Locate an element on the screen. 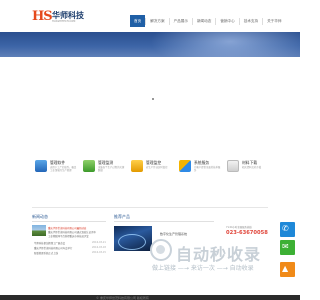 This screenshot has width=320, height=300. footer-copyright: © 重庆华师世茂科技有限公司 版权所有 is located at coordinates (122, 297).